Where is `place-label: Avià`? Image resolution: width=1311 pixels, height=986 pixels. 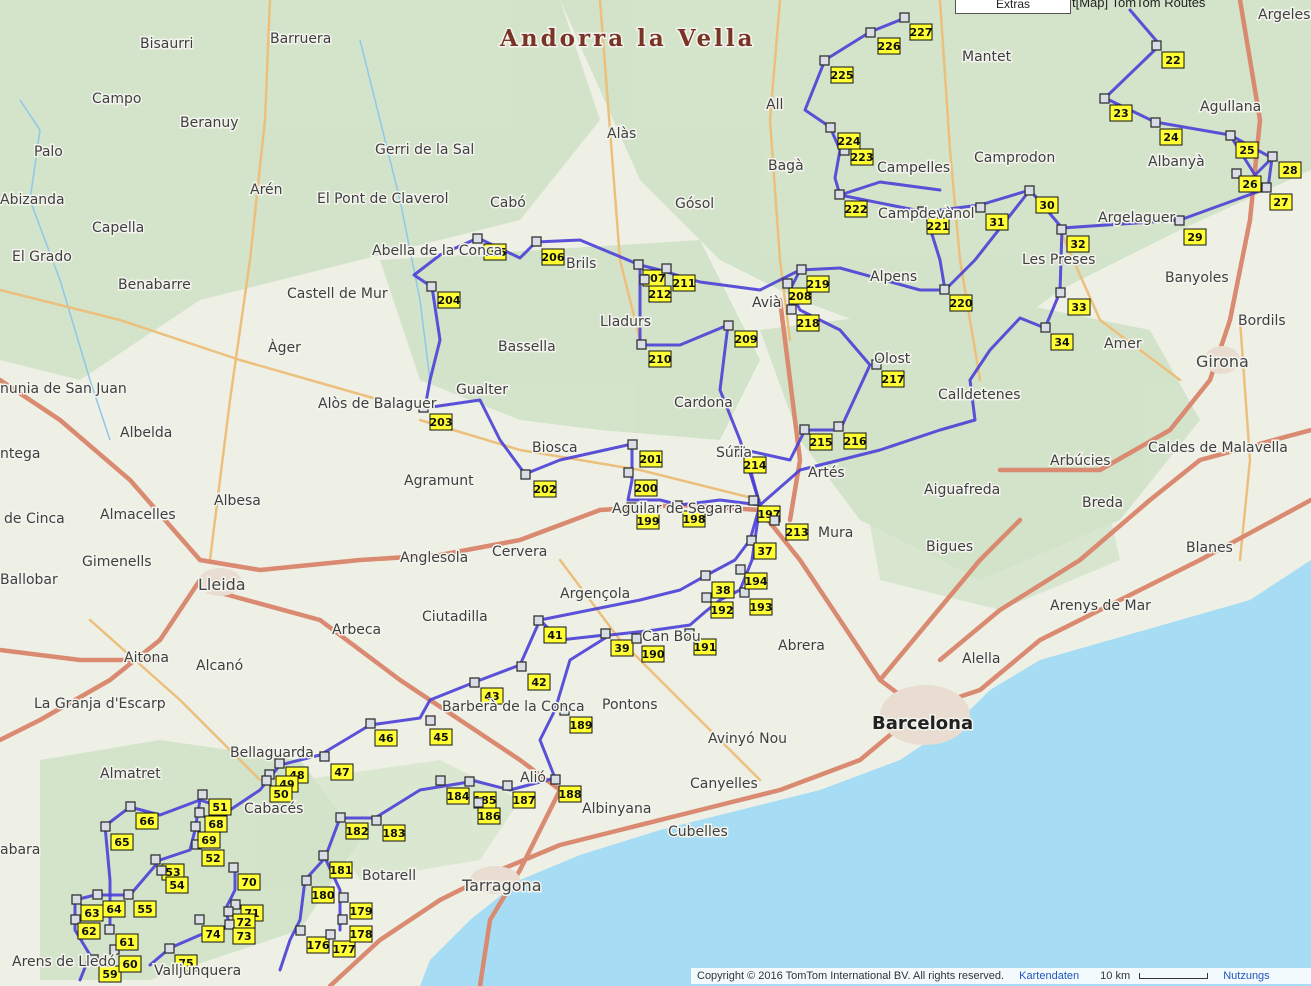 place-label: Avià is located at coordinates (767, 303).